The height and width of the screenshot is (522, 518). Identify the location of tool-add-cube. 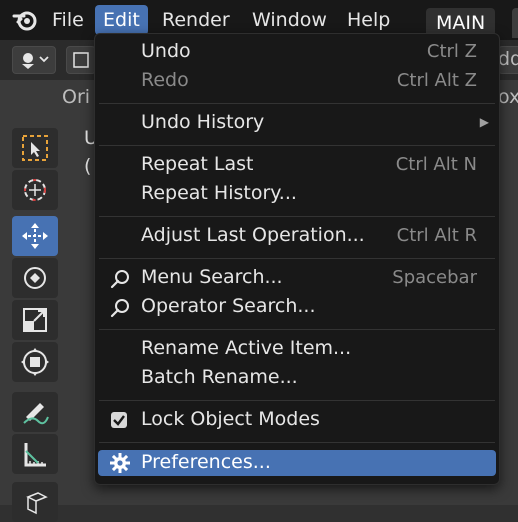
(35, 502).